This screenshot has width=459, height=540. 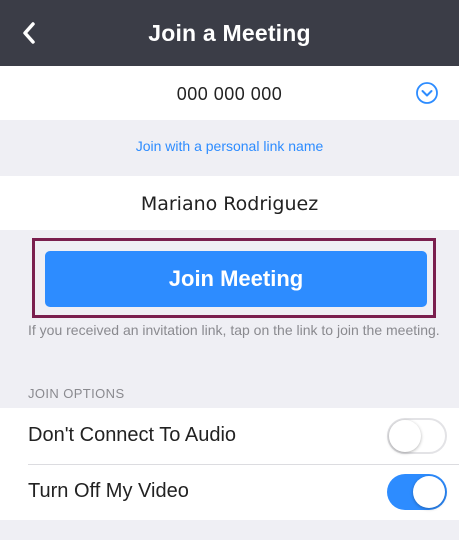 I want to click on personal-link-name-link: Join with a personal link name, so click(x=229, y=146).